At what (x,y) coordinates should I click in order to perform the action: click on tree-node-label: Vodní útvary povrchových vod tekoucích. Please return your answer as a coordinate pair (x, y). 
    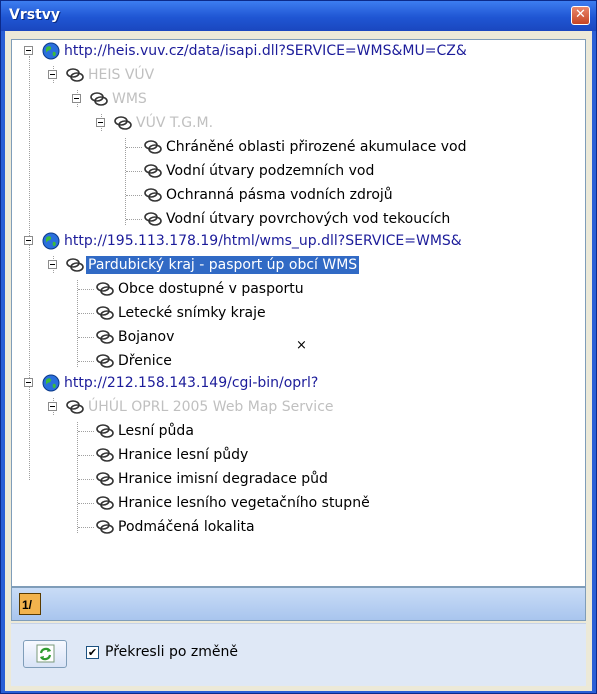
    Looking at the image, I should click on (308, 219).